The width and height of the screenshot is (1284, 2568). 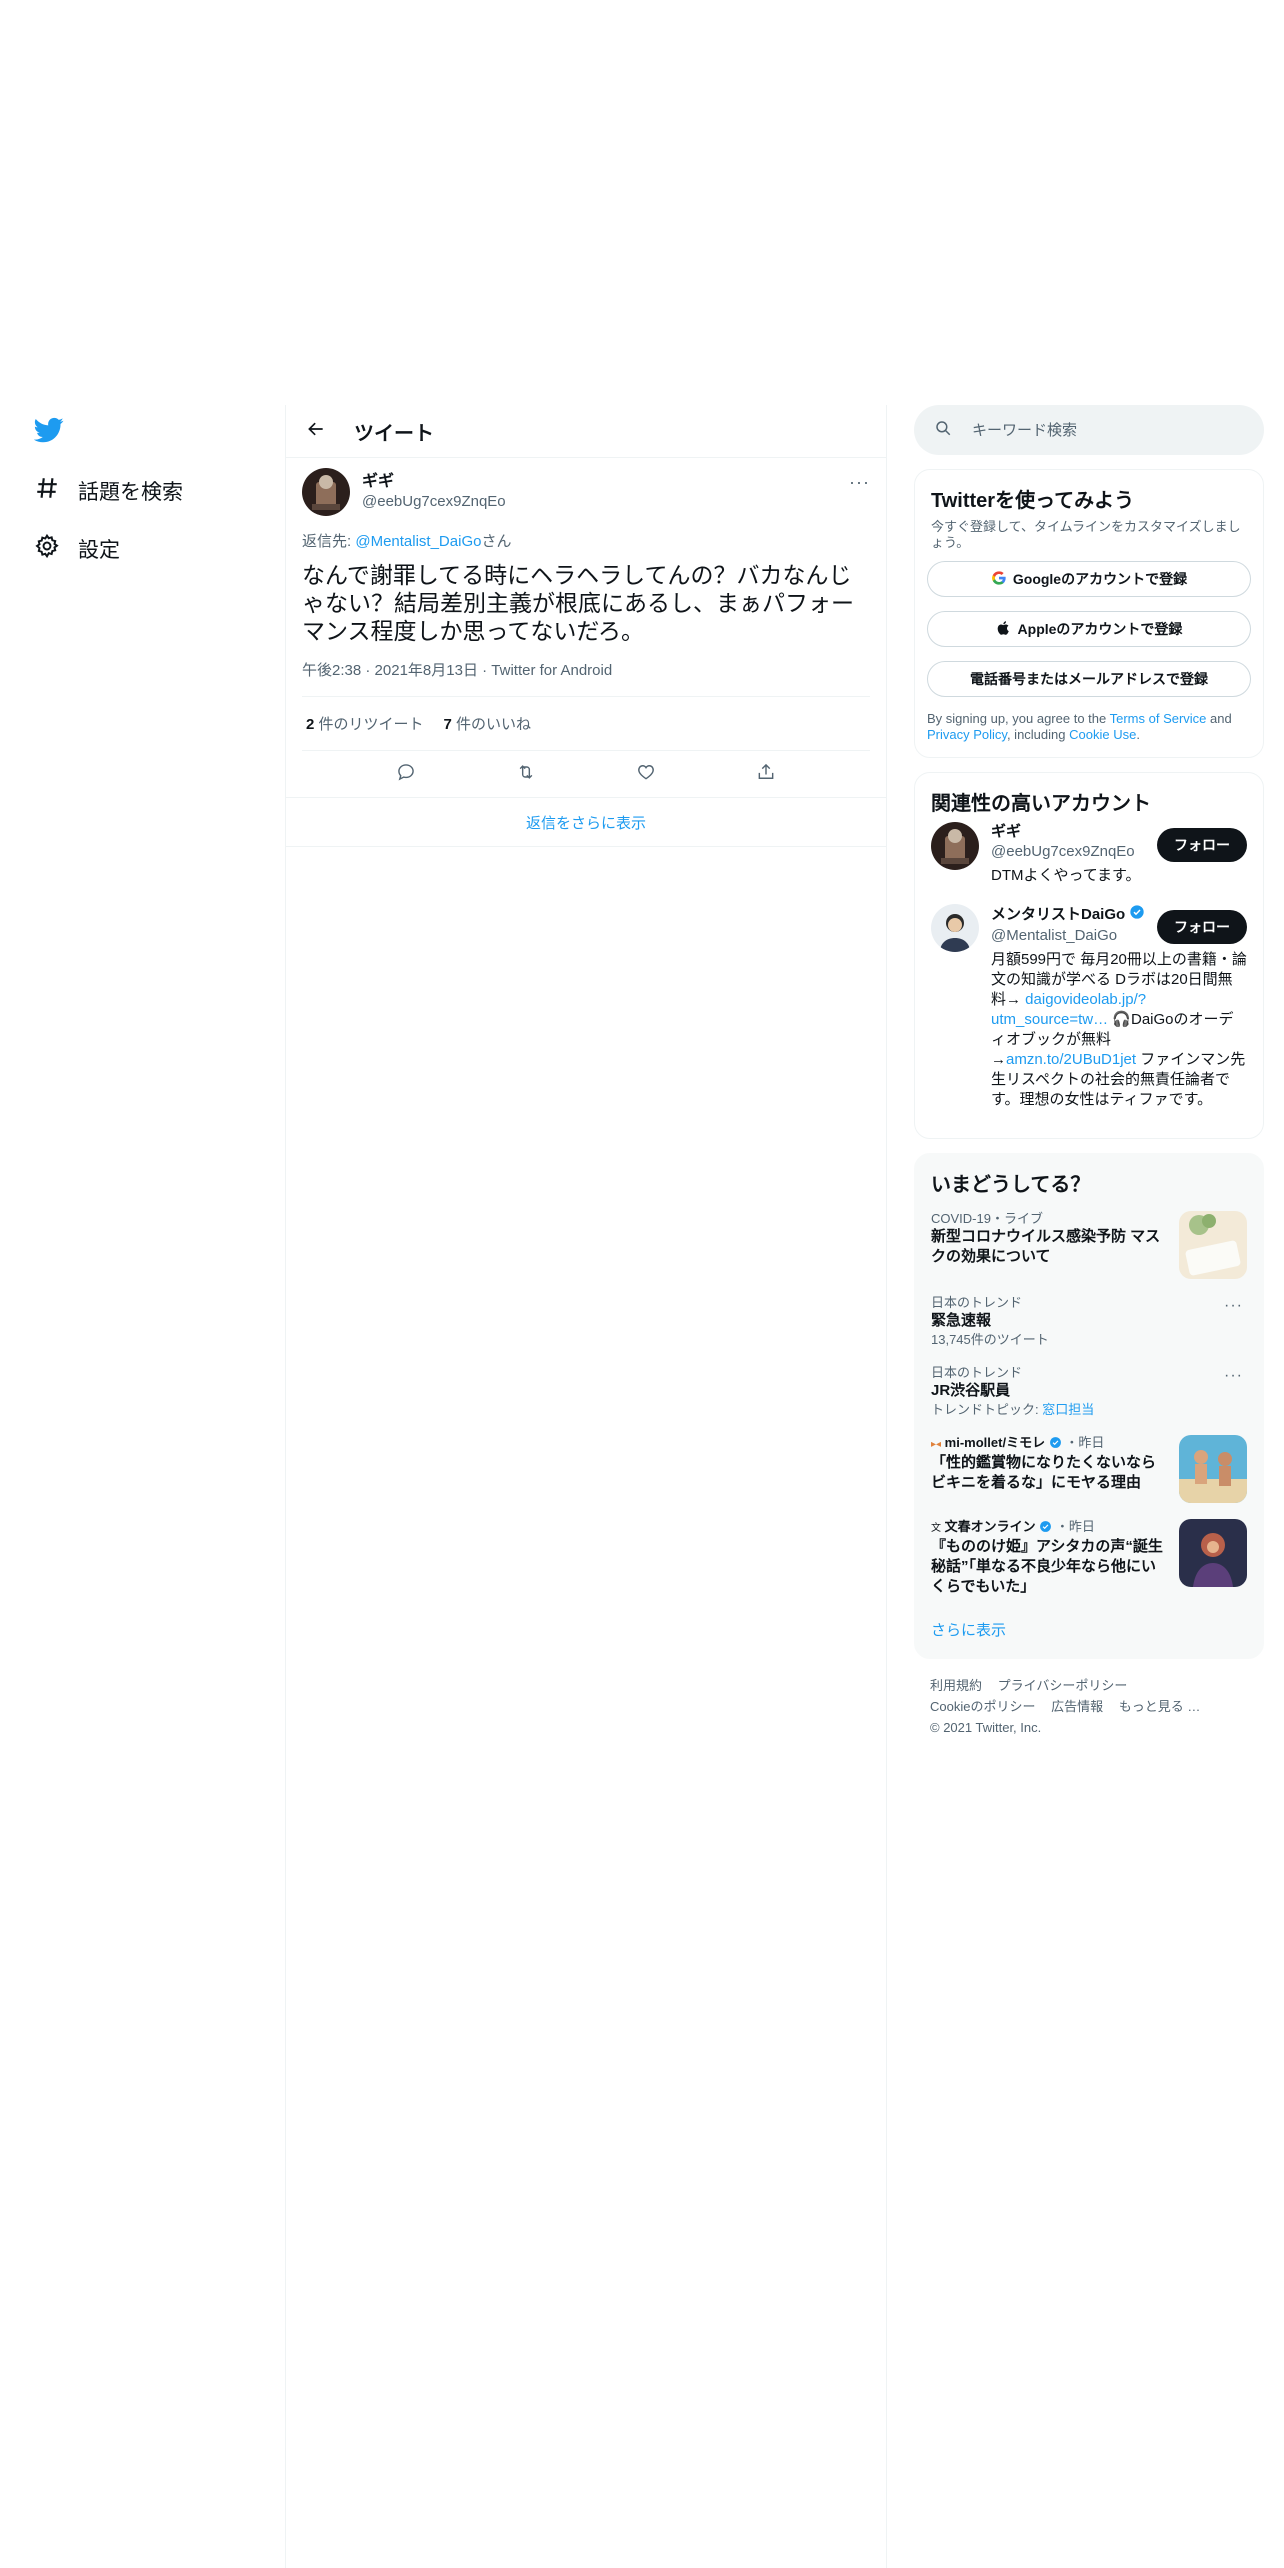 I want to click on privacy-policy-link: Privacy Policy, so click(x=967, y=734).